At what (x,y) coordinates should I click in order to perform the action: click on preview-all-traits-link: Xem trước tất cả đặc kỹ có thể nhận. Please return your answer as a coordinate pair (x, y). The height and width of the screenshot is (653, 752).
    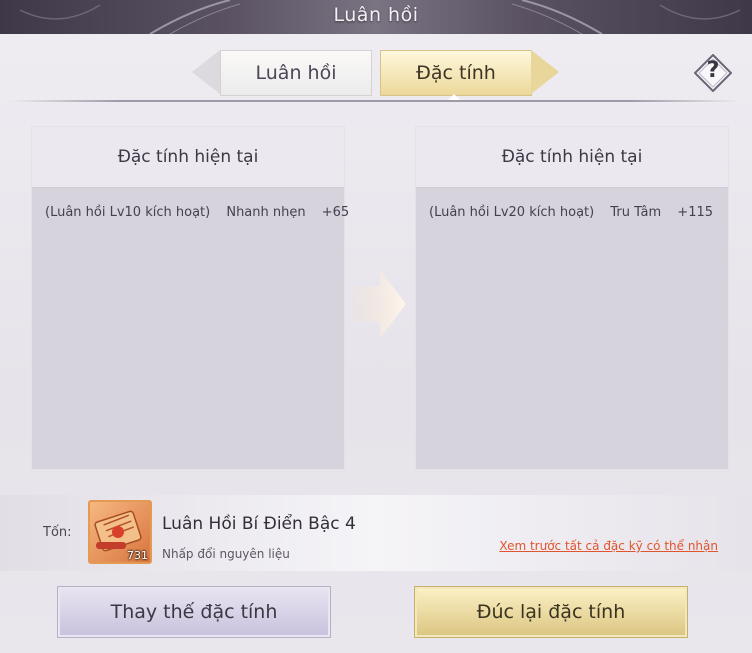
    Looking at the image, I should click on (608, 546).